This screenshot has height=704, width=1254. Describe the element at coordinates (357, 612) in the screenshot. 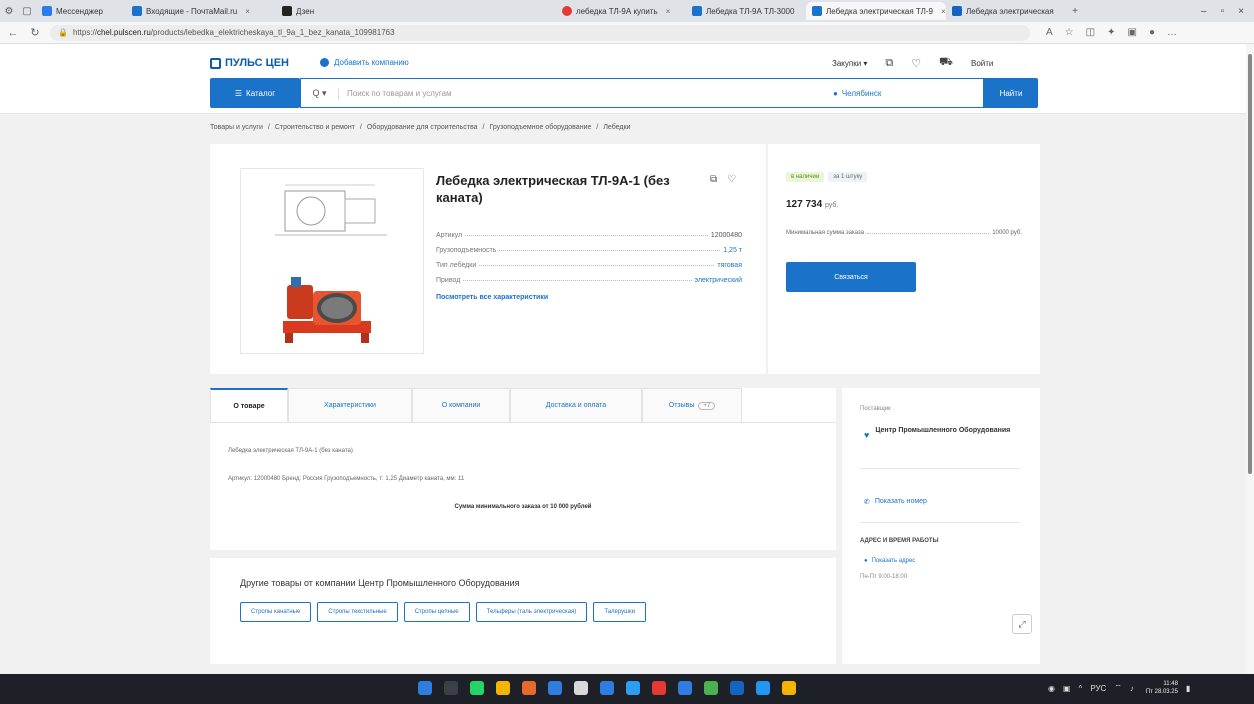

I see `category-chip: Стропы текстильные` at that location.